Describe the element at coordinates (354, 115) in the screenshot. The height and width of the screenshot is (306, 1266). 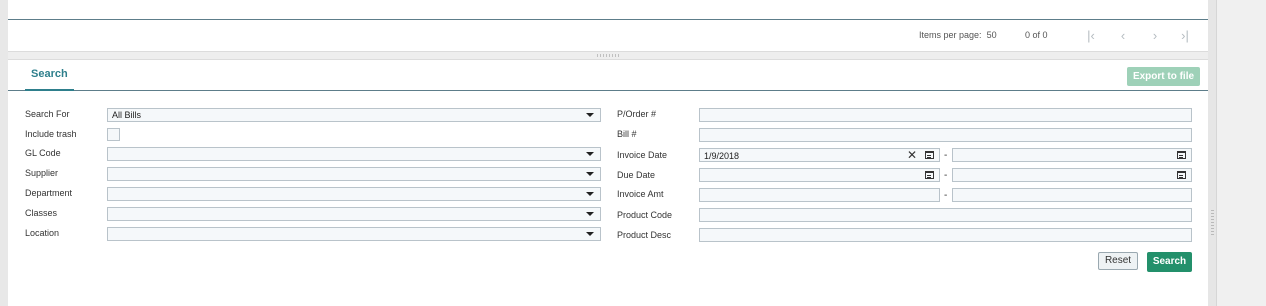
I see `search-for-select: All Bills` at that location.